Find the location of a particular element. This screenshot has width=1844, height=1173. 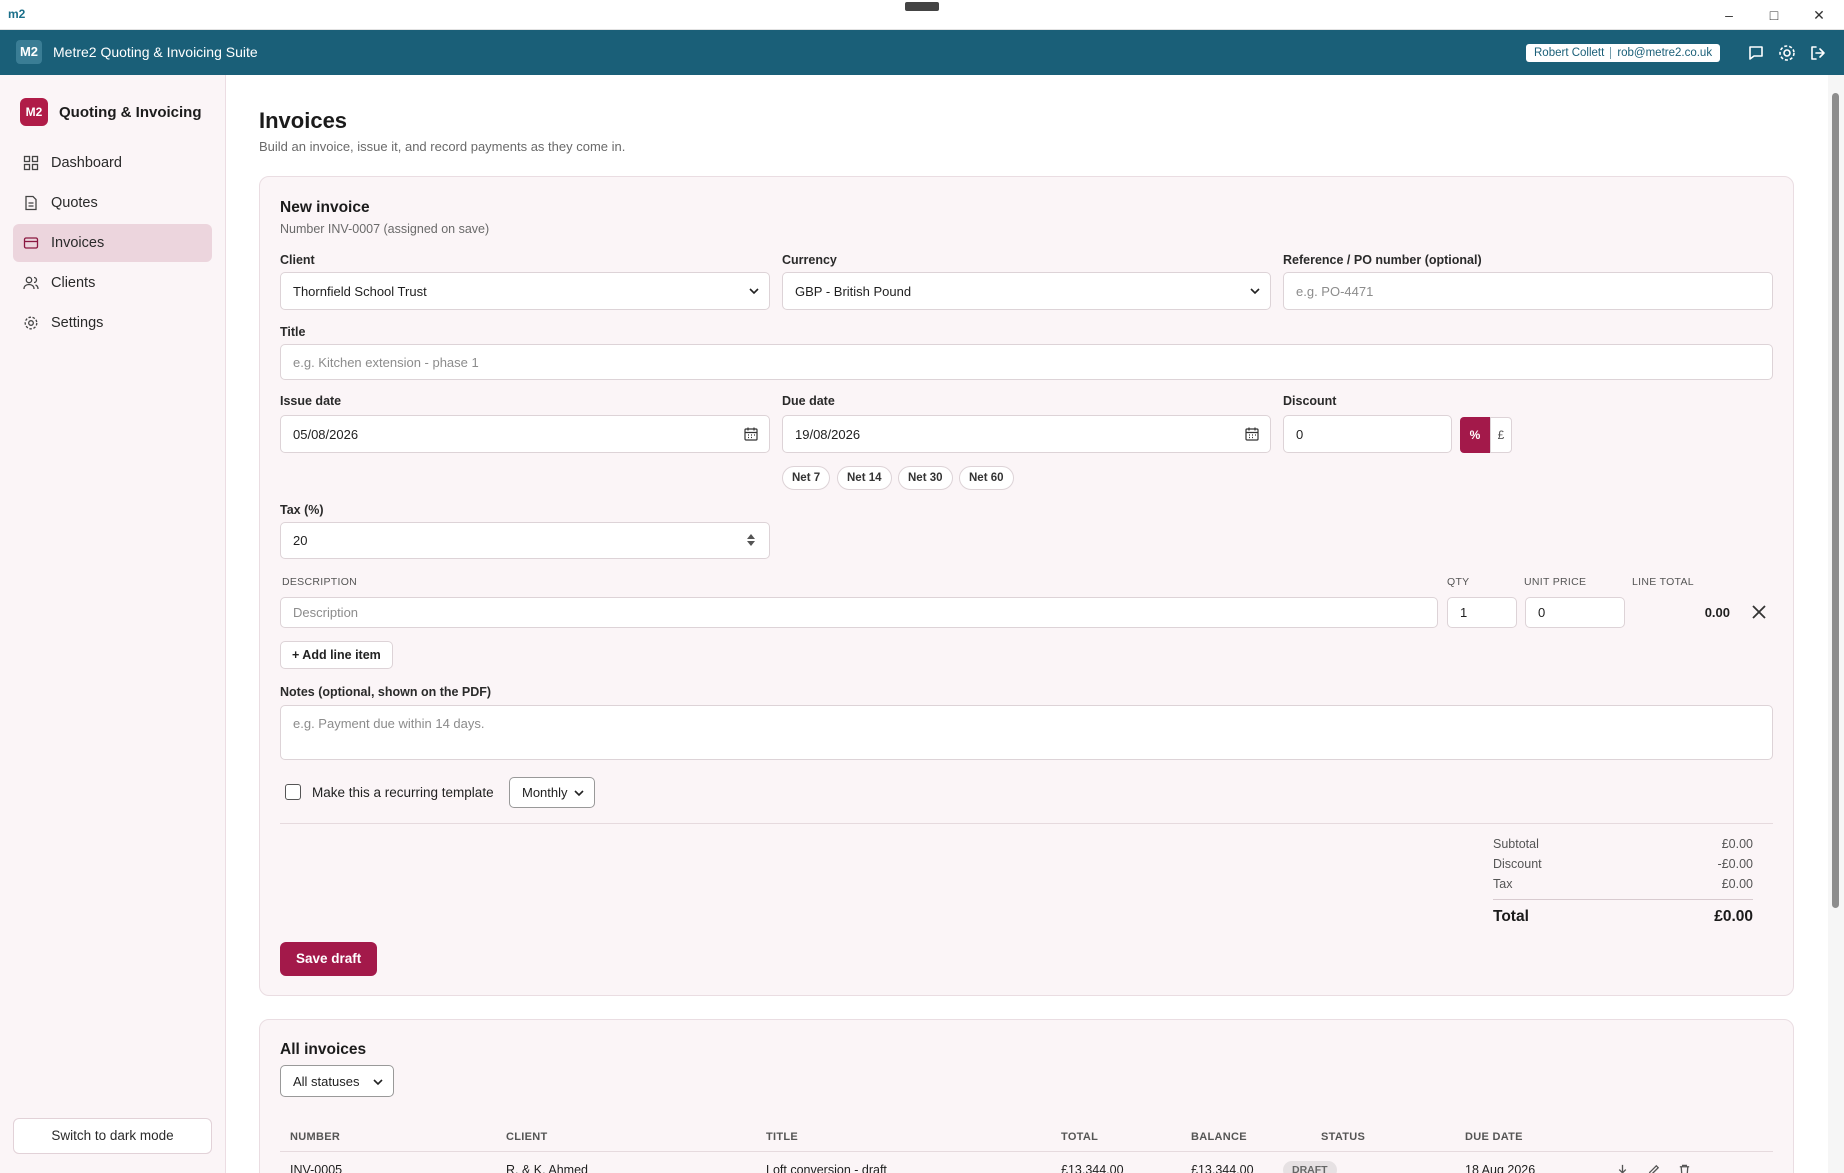

col-qty: QTY is located at coordinates (1458, 582).